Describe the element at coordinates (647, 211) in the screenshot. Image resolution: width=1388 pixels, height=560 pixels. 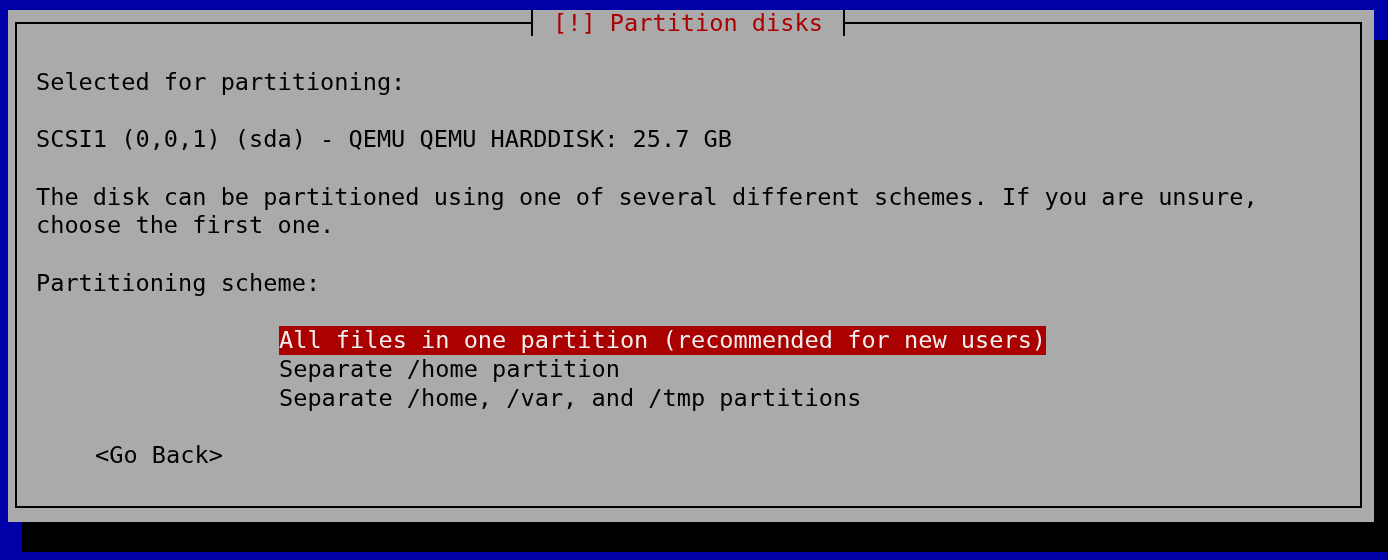
I see `dialog-text: The disk can be partitioned using one of several different schemes. If you are unsure, choose the first one.` at that location.